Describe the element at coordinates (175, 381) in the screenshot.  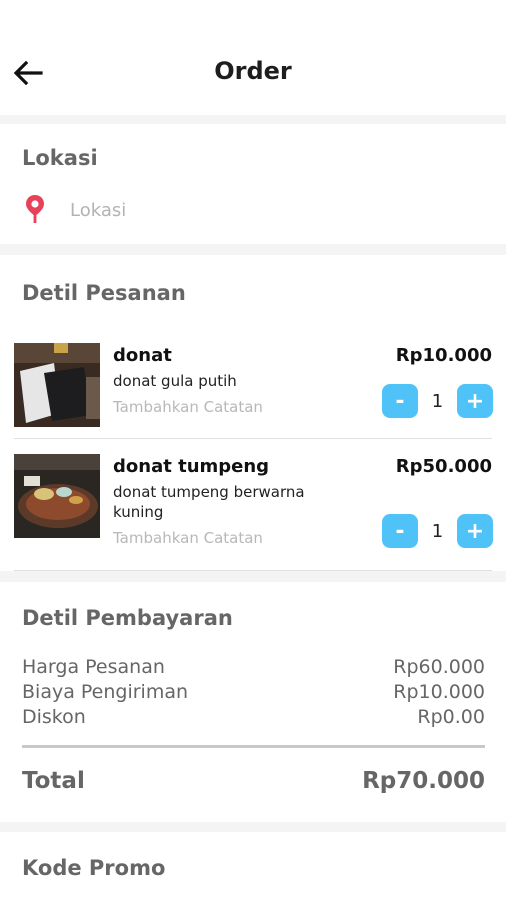
I see `item-description: donat gula putih` at that location.